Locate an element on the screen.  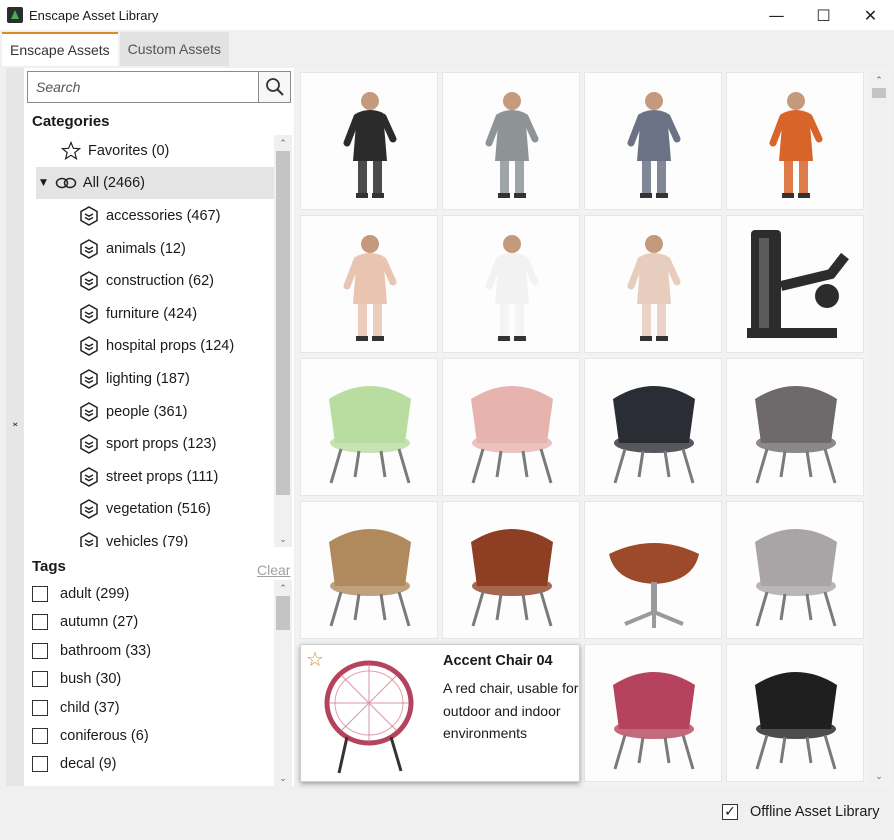
tab-custom-assets: Custom Assets is located at coordinates (174, 49).